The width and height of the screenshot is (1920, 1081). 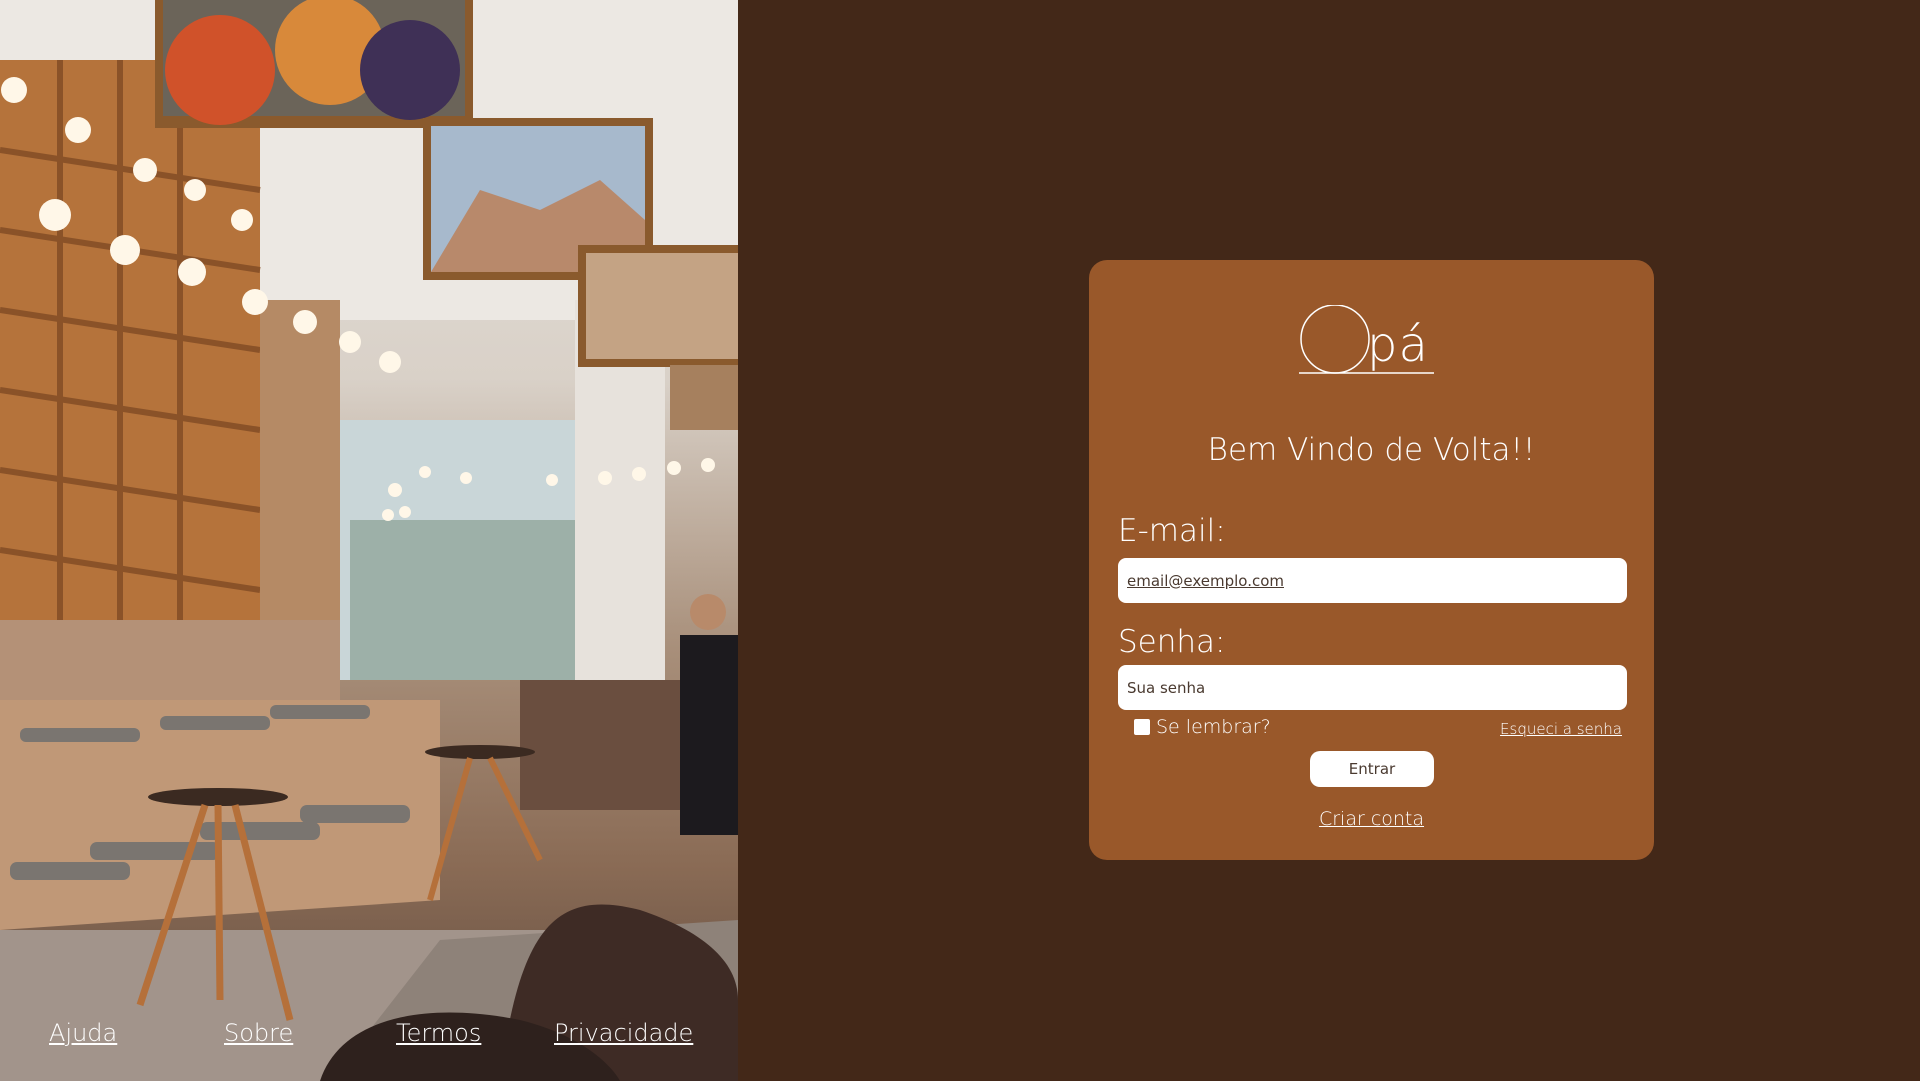 I want to click on login-button: Entrar, so click(x=1372, y=769).